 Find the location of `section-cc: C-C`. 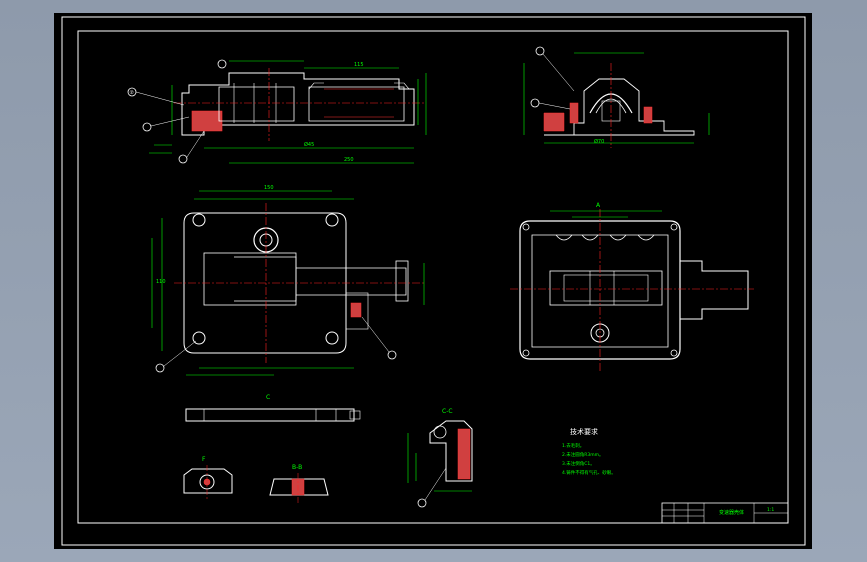

section-cc: C-C is located at coordinates (440, 450).